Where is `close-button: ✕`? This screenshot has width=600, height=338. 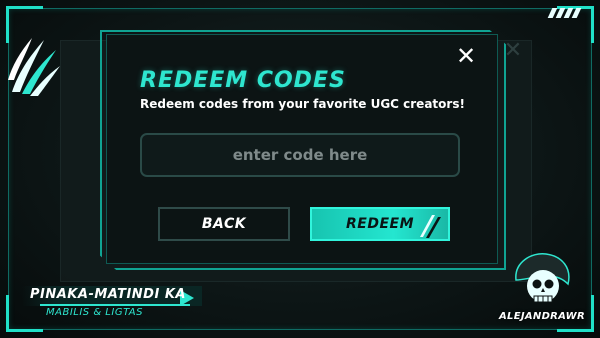 close-button: ✕ is located at coordinates (466, 56).